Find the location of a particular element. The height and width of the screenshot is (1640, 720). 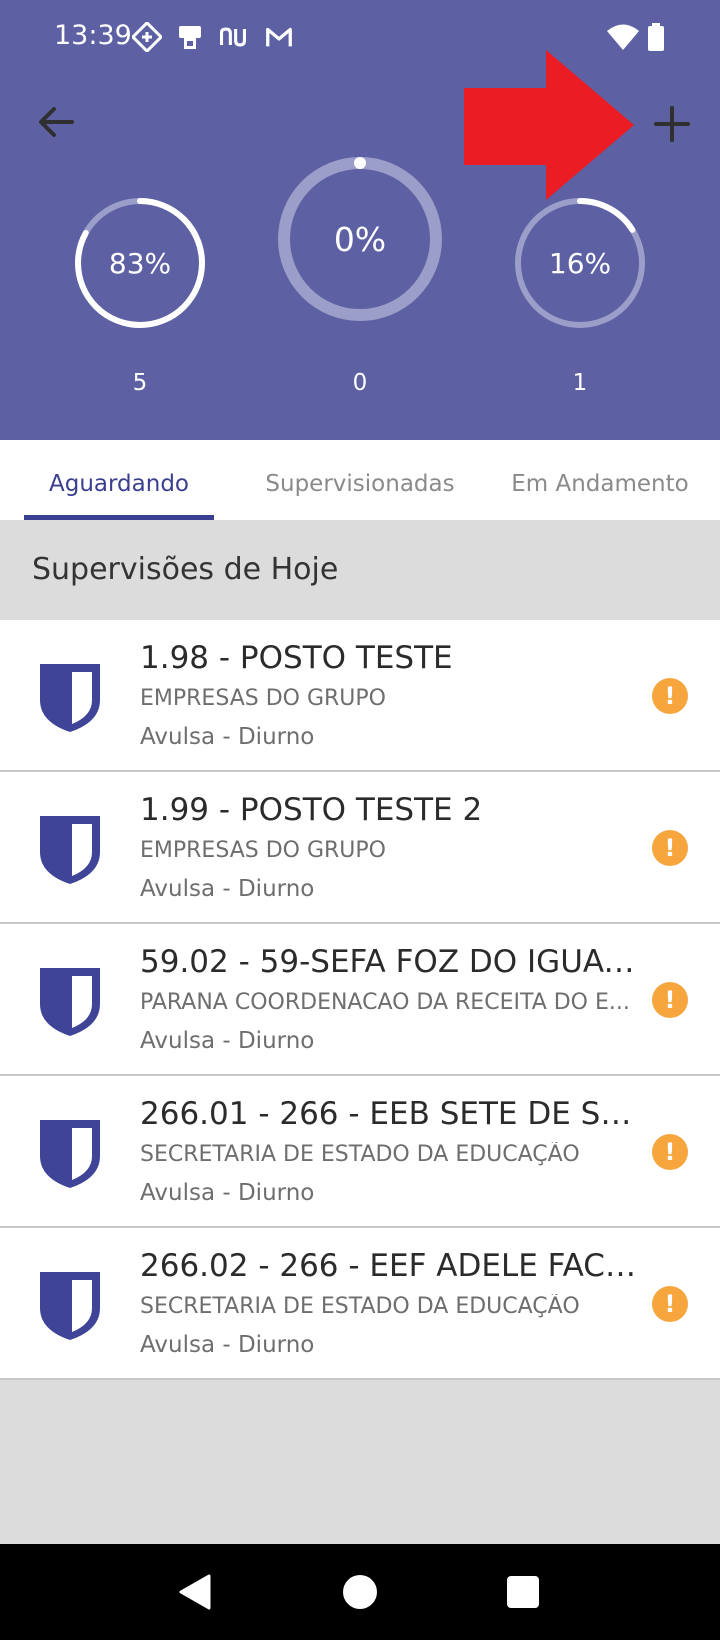

tab-supervisionadas: Supervisionadas is located at coordinates (360, 480).